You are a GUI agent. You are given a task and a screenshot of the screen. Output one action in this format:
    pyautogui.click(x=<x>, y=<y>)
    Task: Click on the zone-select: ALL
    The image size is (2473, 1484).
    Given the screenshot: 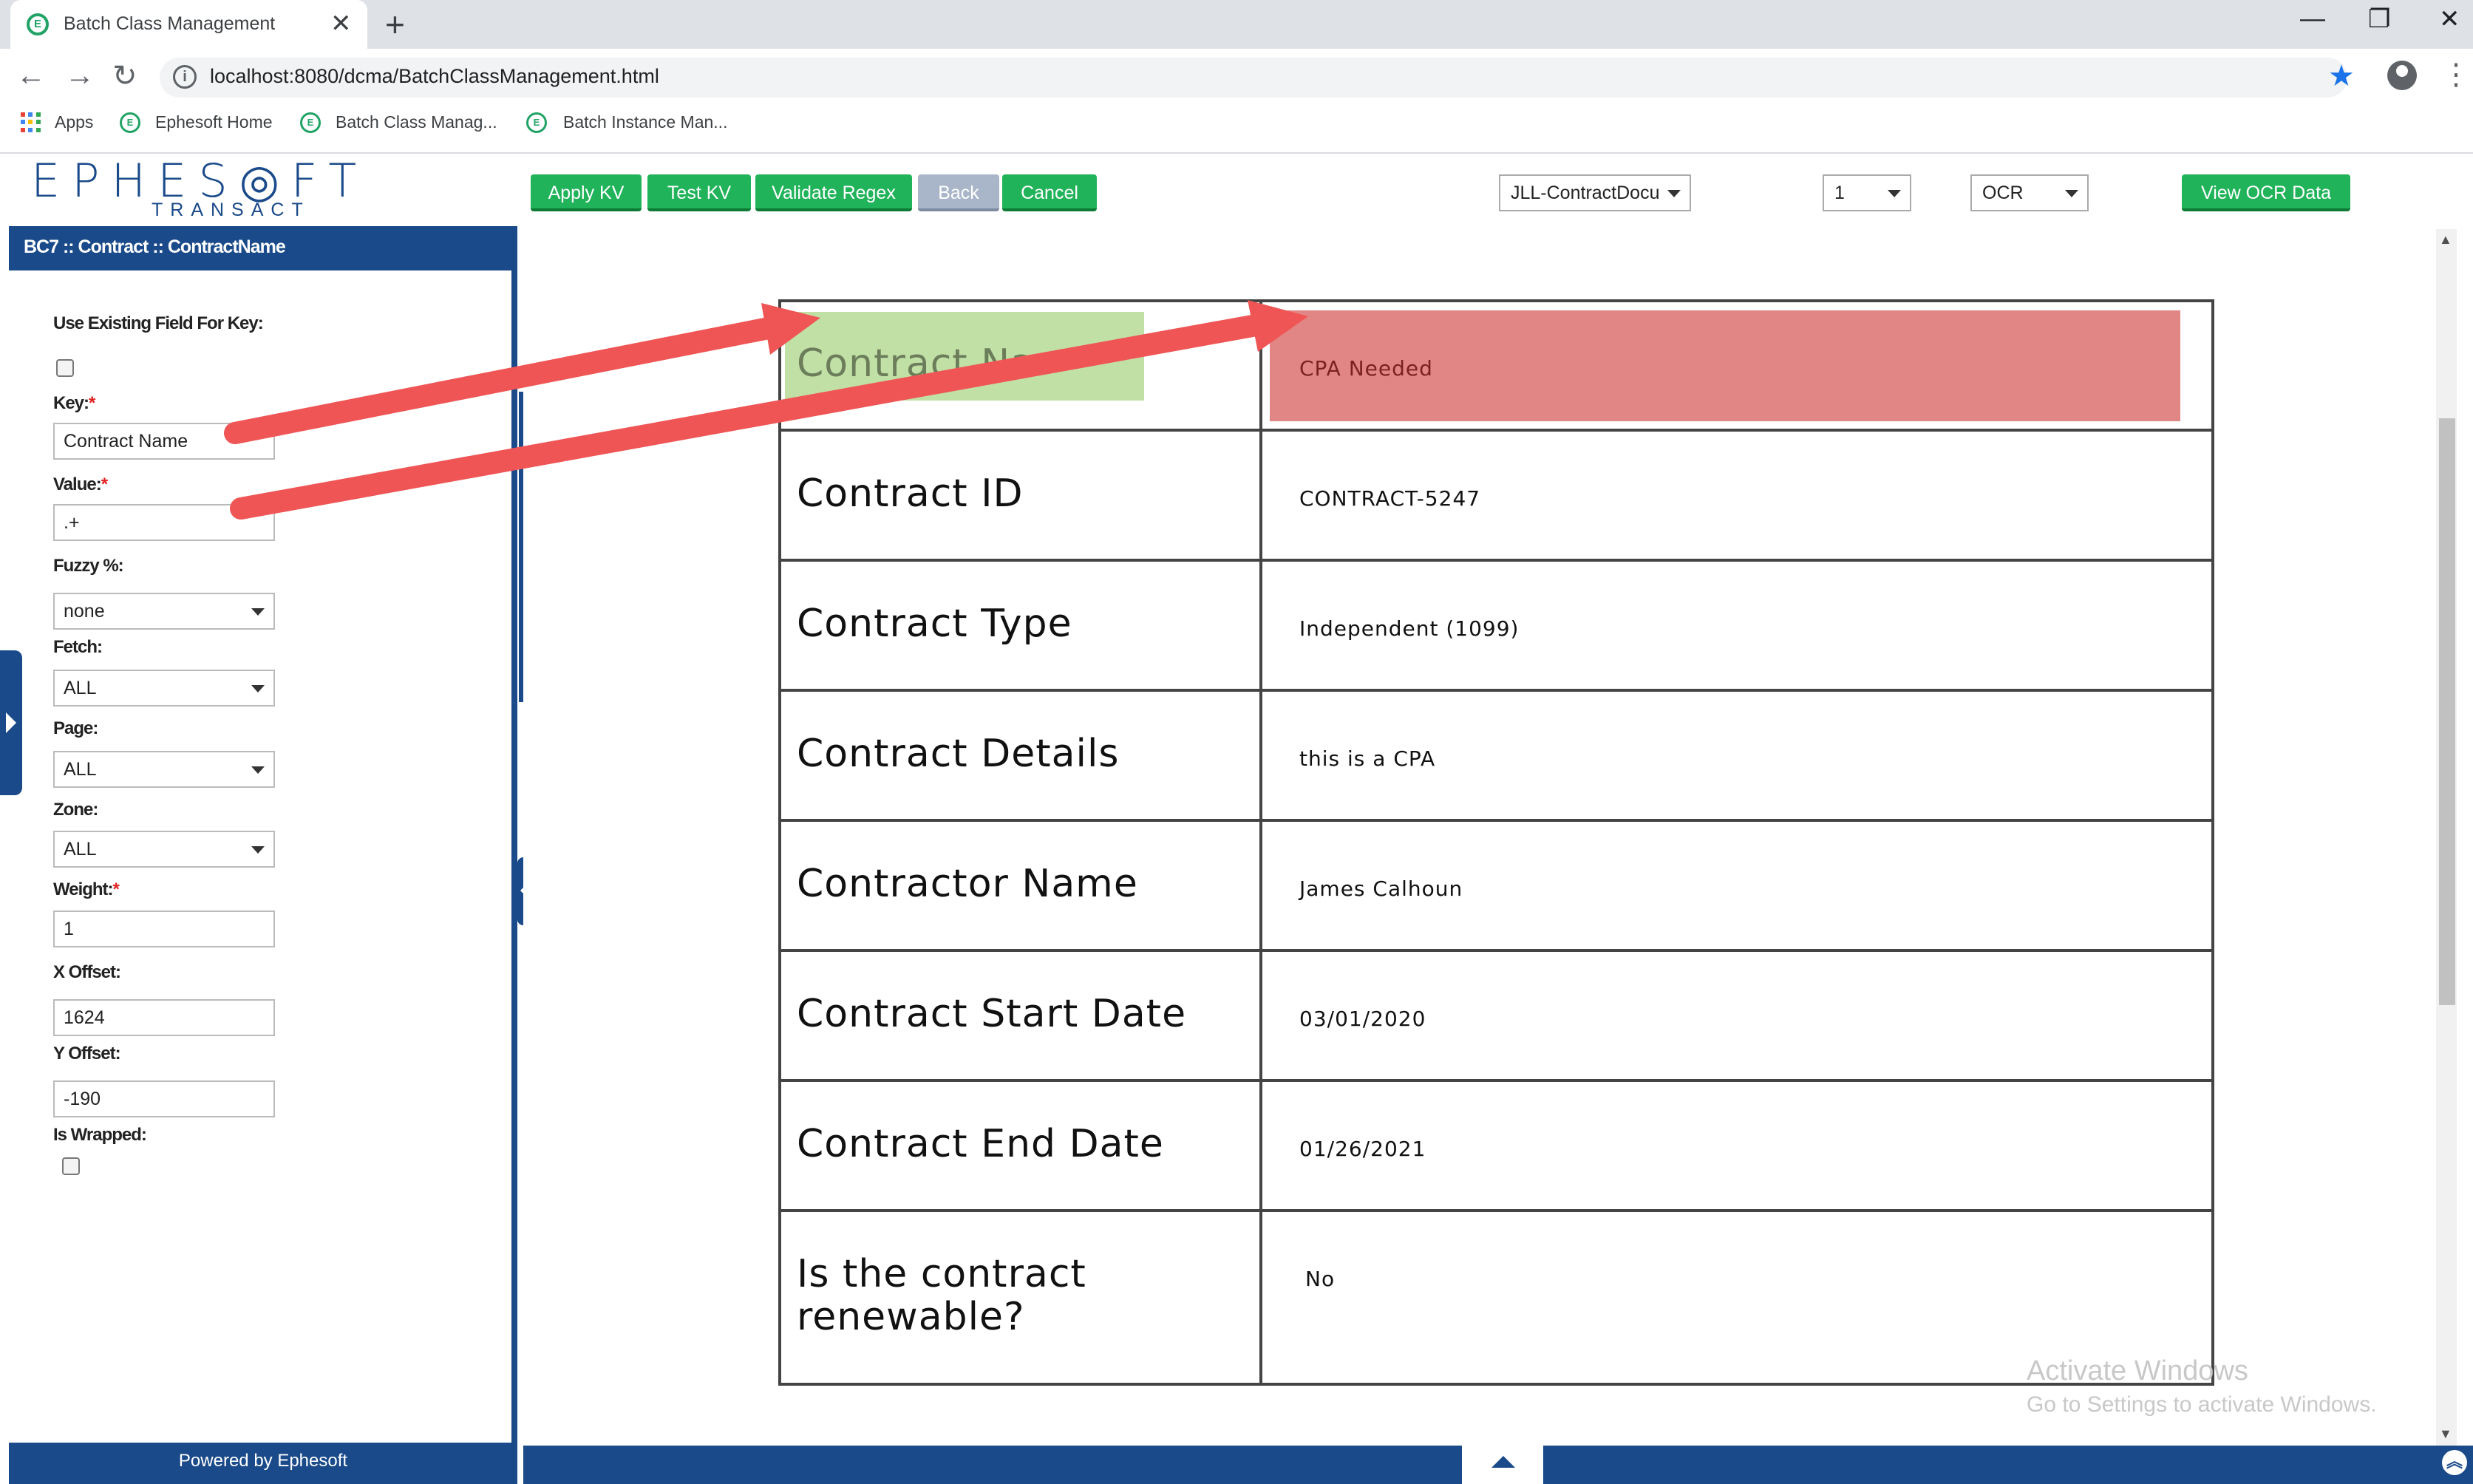 What is the action you would take?
    pyautogui.click(x=164, y=849)
    